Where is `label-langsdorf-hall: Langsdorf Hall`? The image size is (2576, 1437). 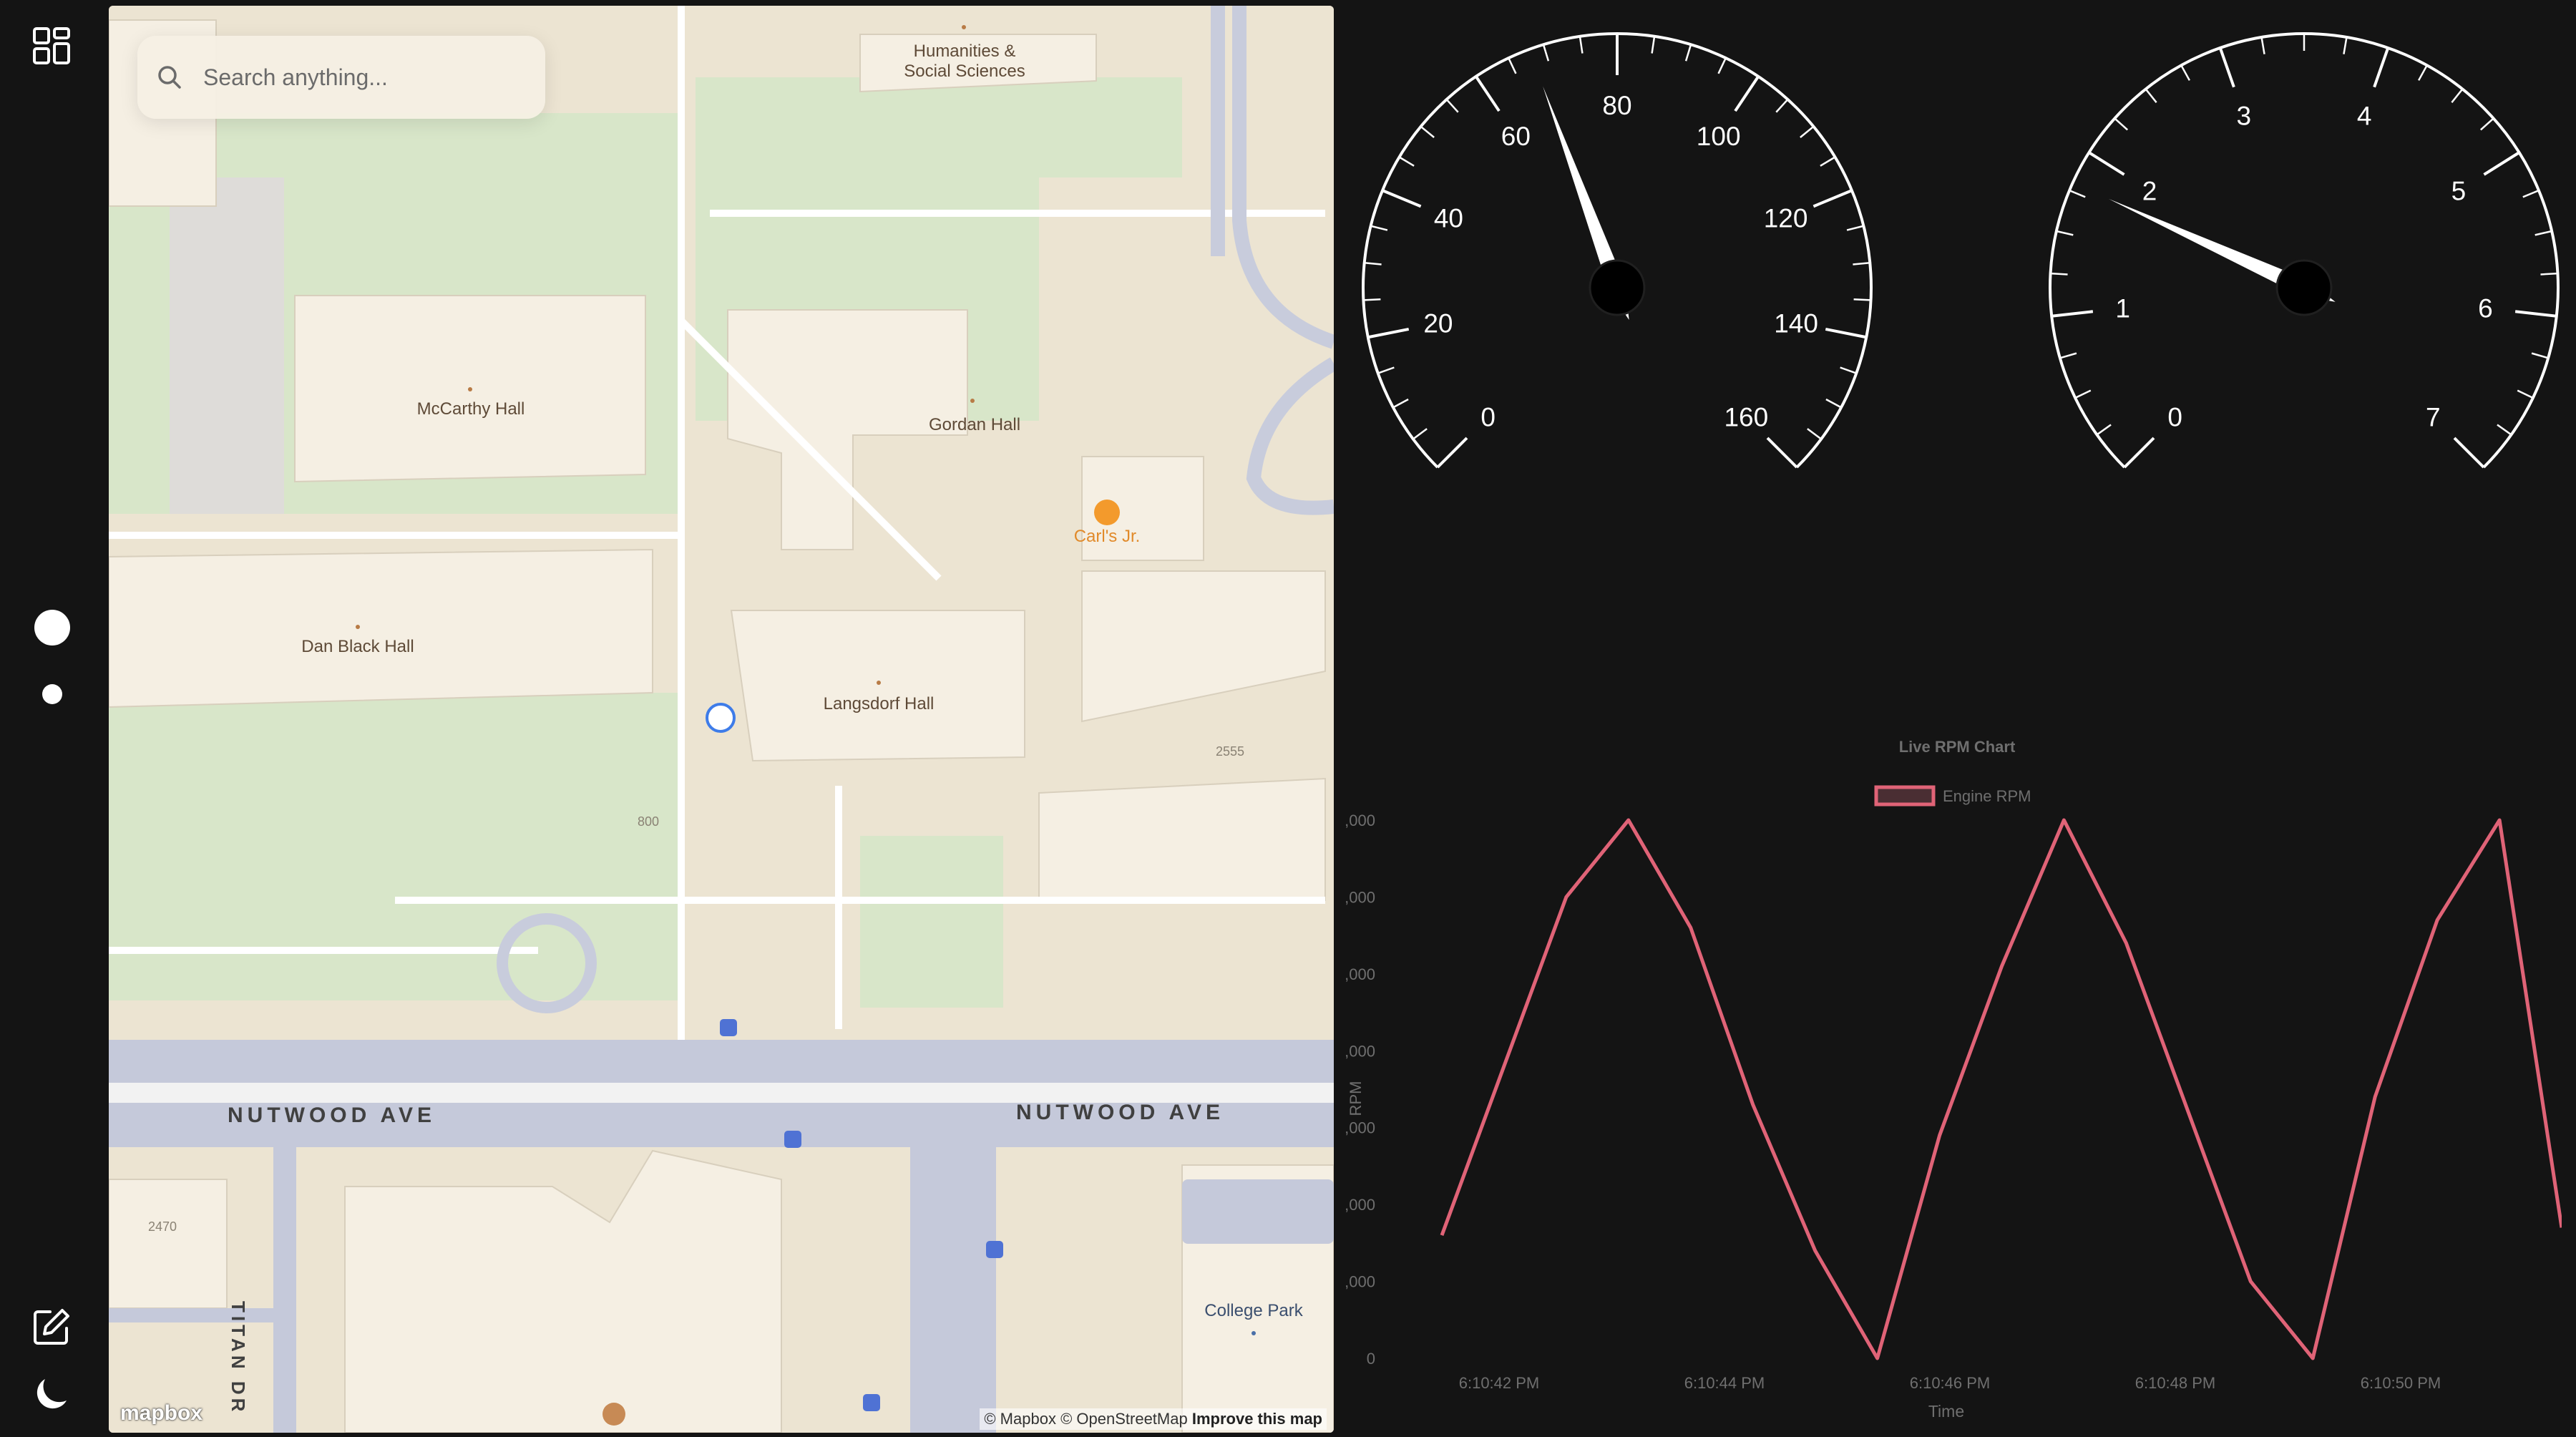
label-langsdorf-hall: Langsdorf Hall is located at coordinates (879, 704).